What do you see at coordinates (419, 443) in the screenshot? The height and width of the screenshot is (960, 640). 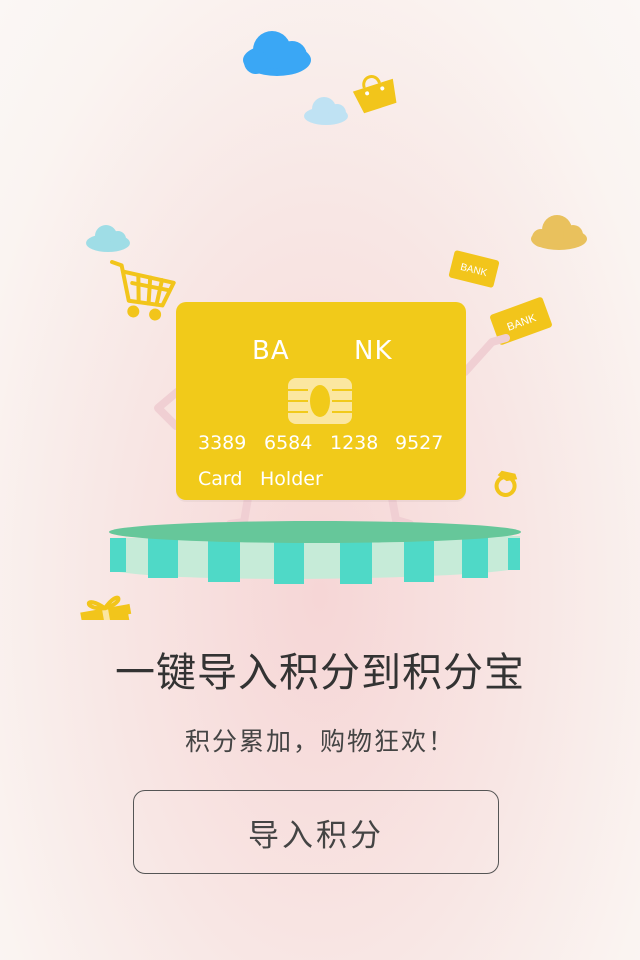 I see `card-number-group-4: 9527` at bounding box center [419, 443].